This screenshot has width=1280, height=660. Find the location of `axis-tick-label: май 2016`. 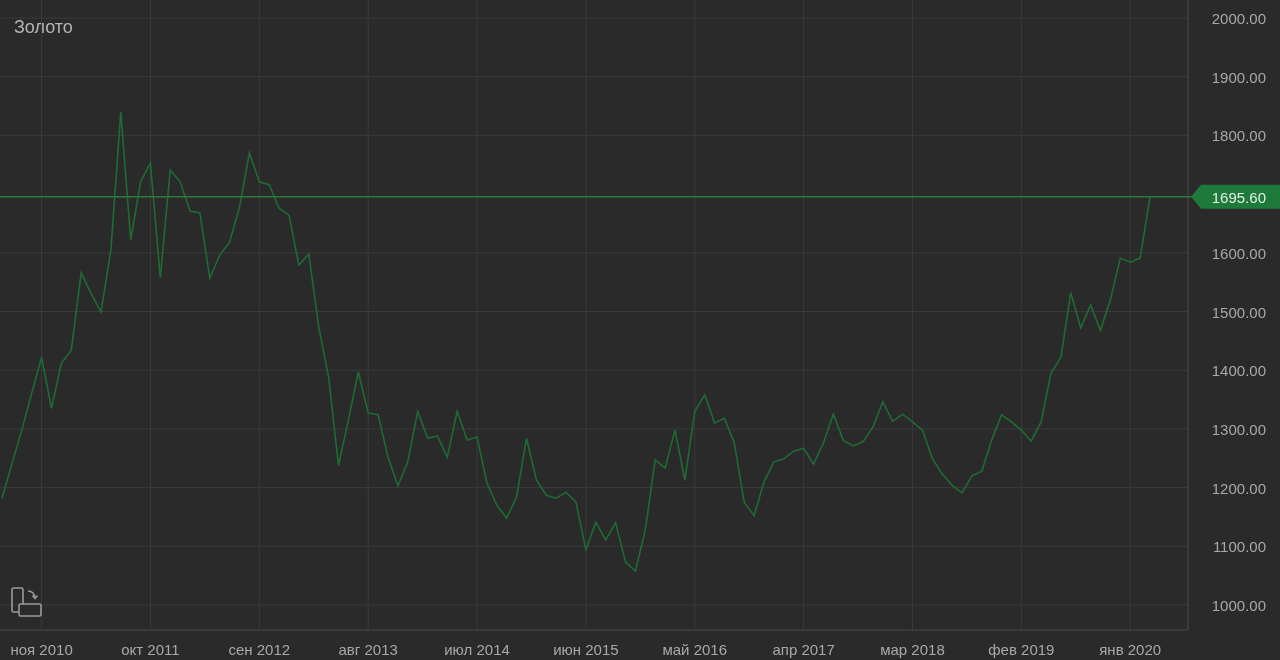

axis-tick-label: май 2016 is located at coordinates (695, 649).